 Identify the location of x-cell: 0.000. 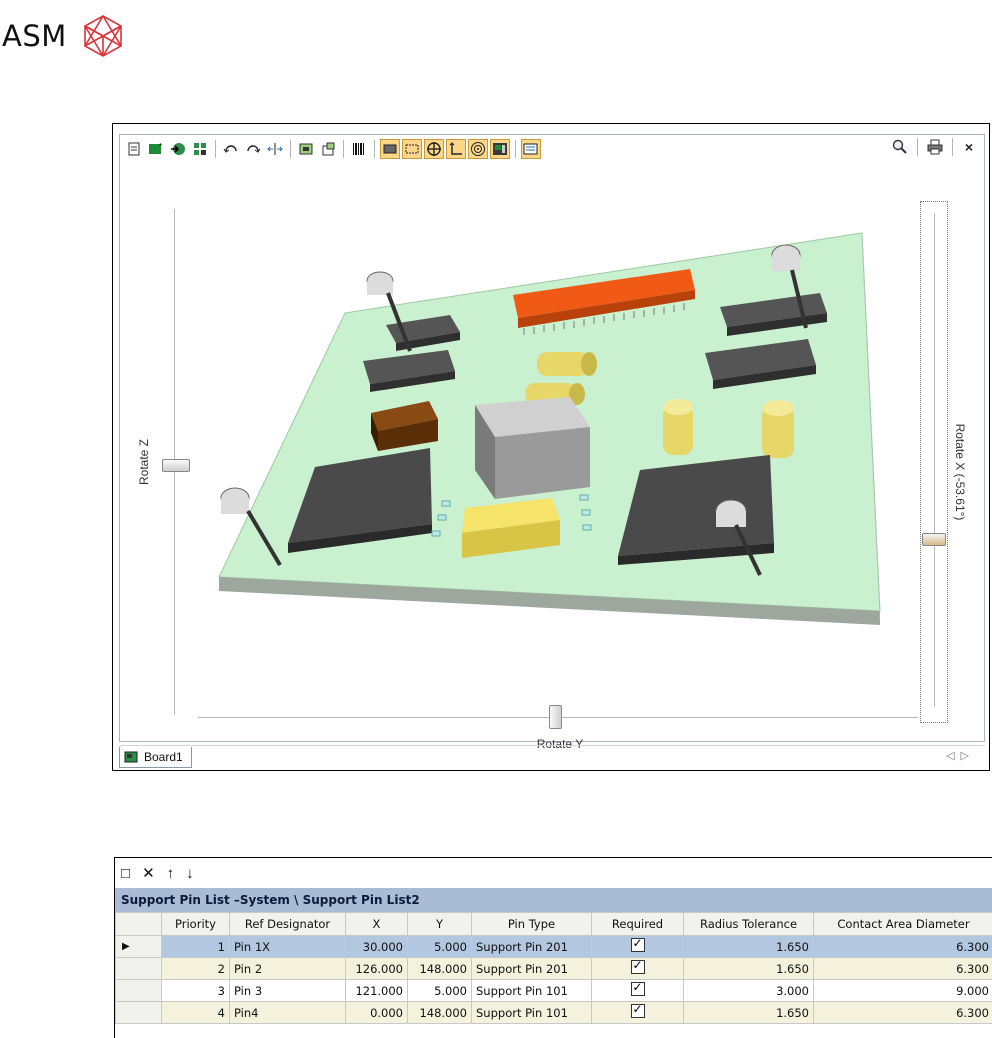
(376, 1012).